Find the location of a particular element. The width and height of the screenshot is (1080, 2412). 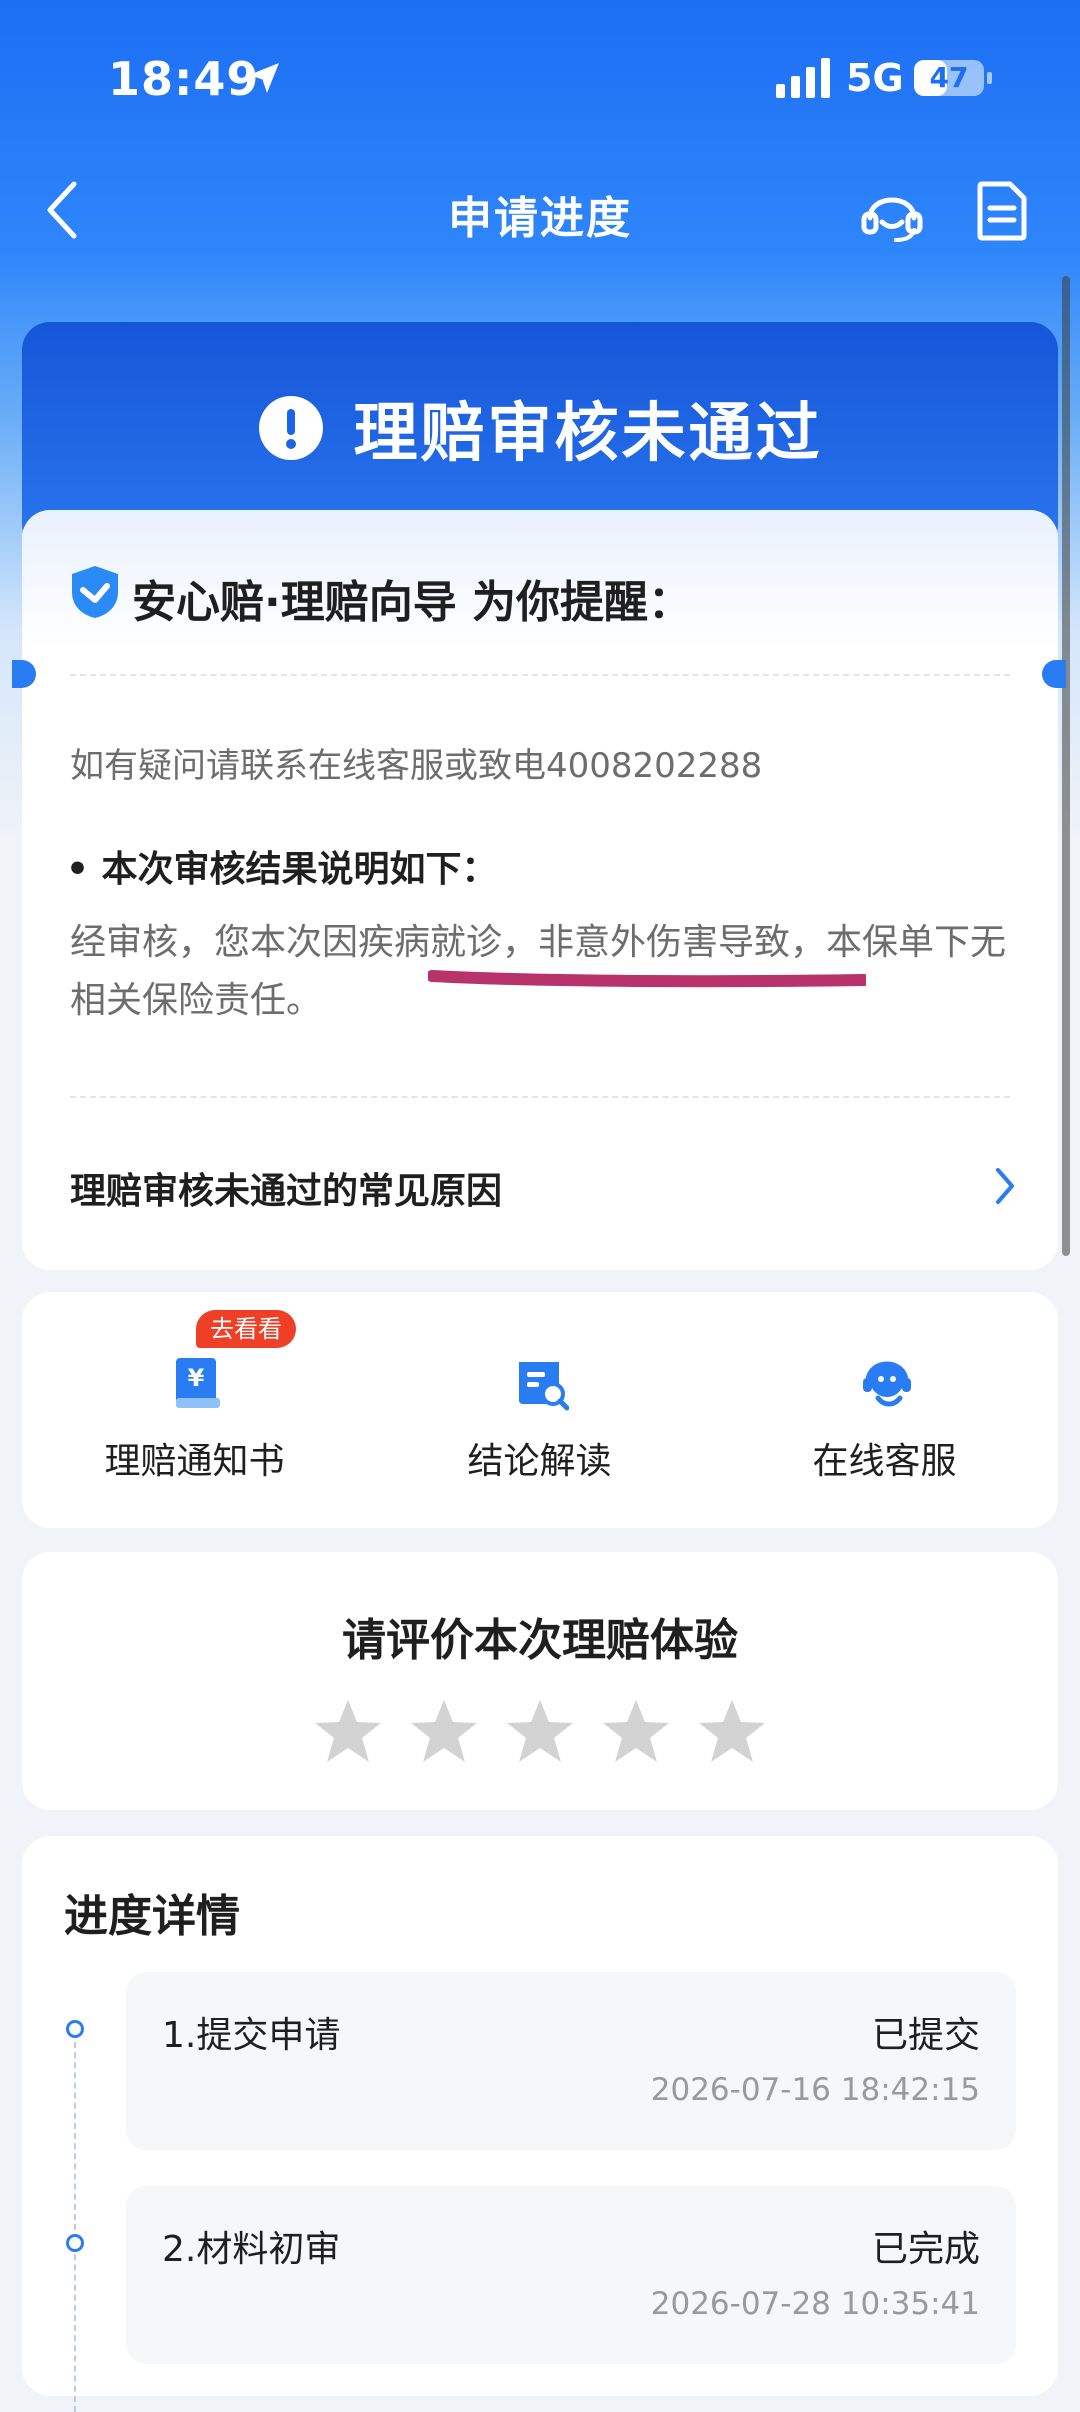

go-see-badge: 去看看 is located at coordinates (246, 1329).